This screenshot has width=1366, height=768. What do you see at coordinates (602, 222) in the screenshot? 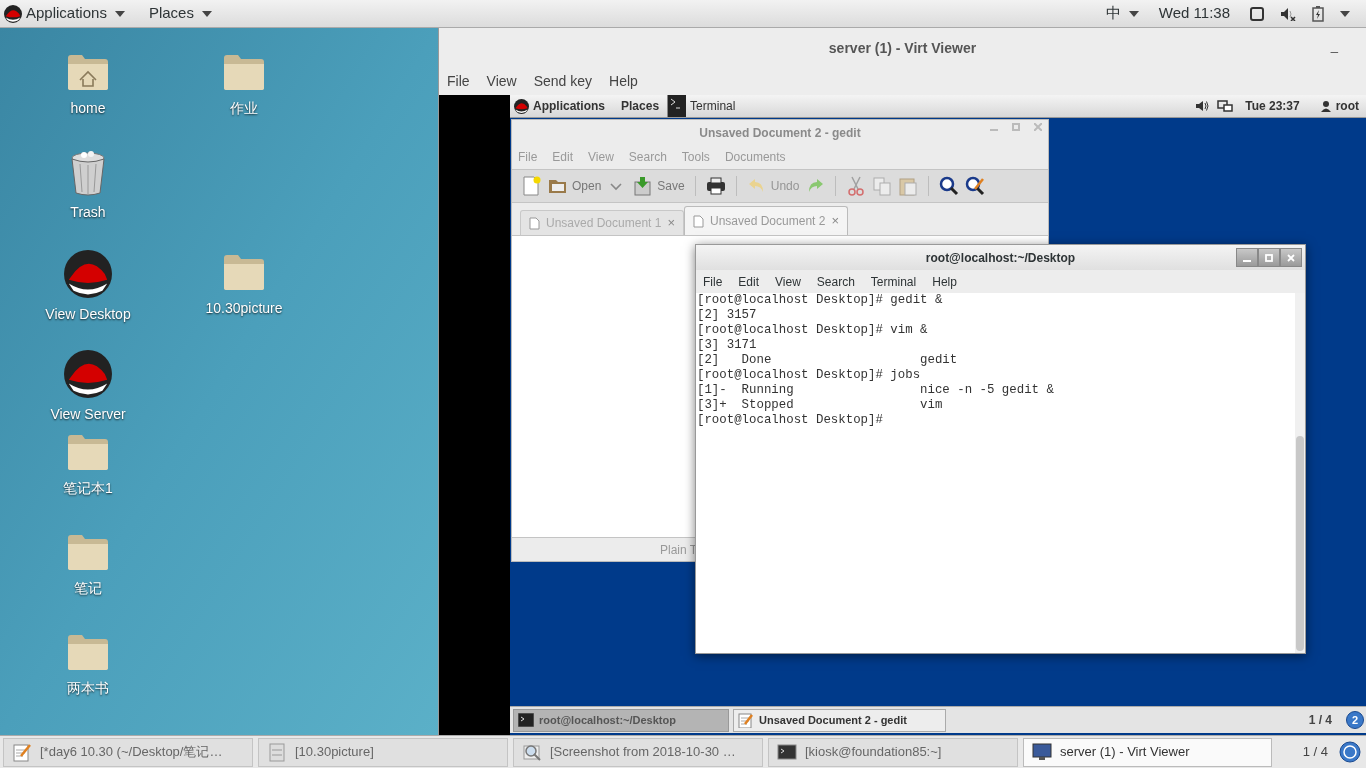
I see `document-tab: Unsaved Document 1 ×` at bounding box center [602, 222].